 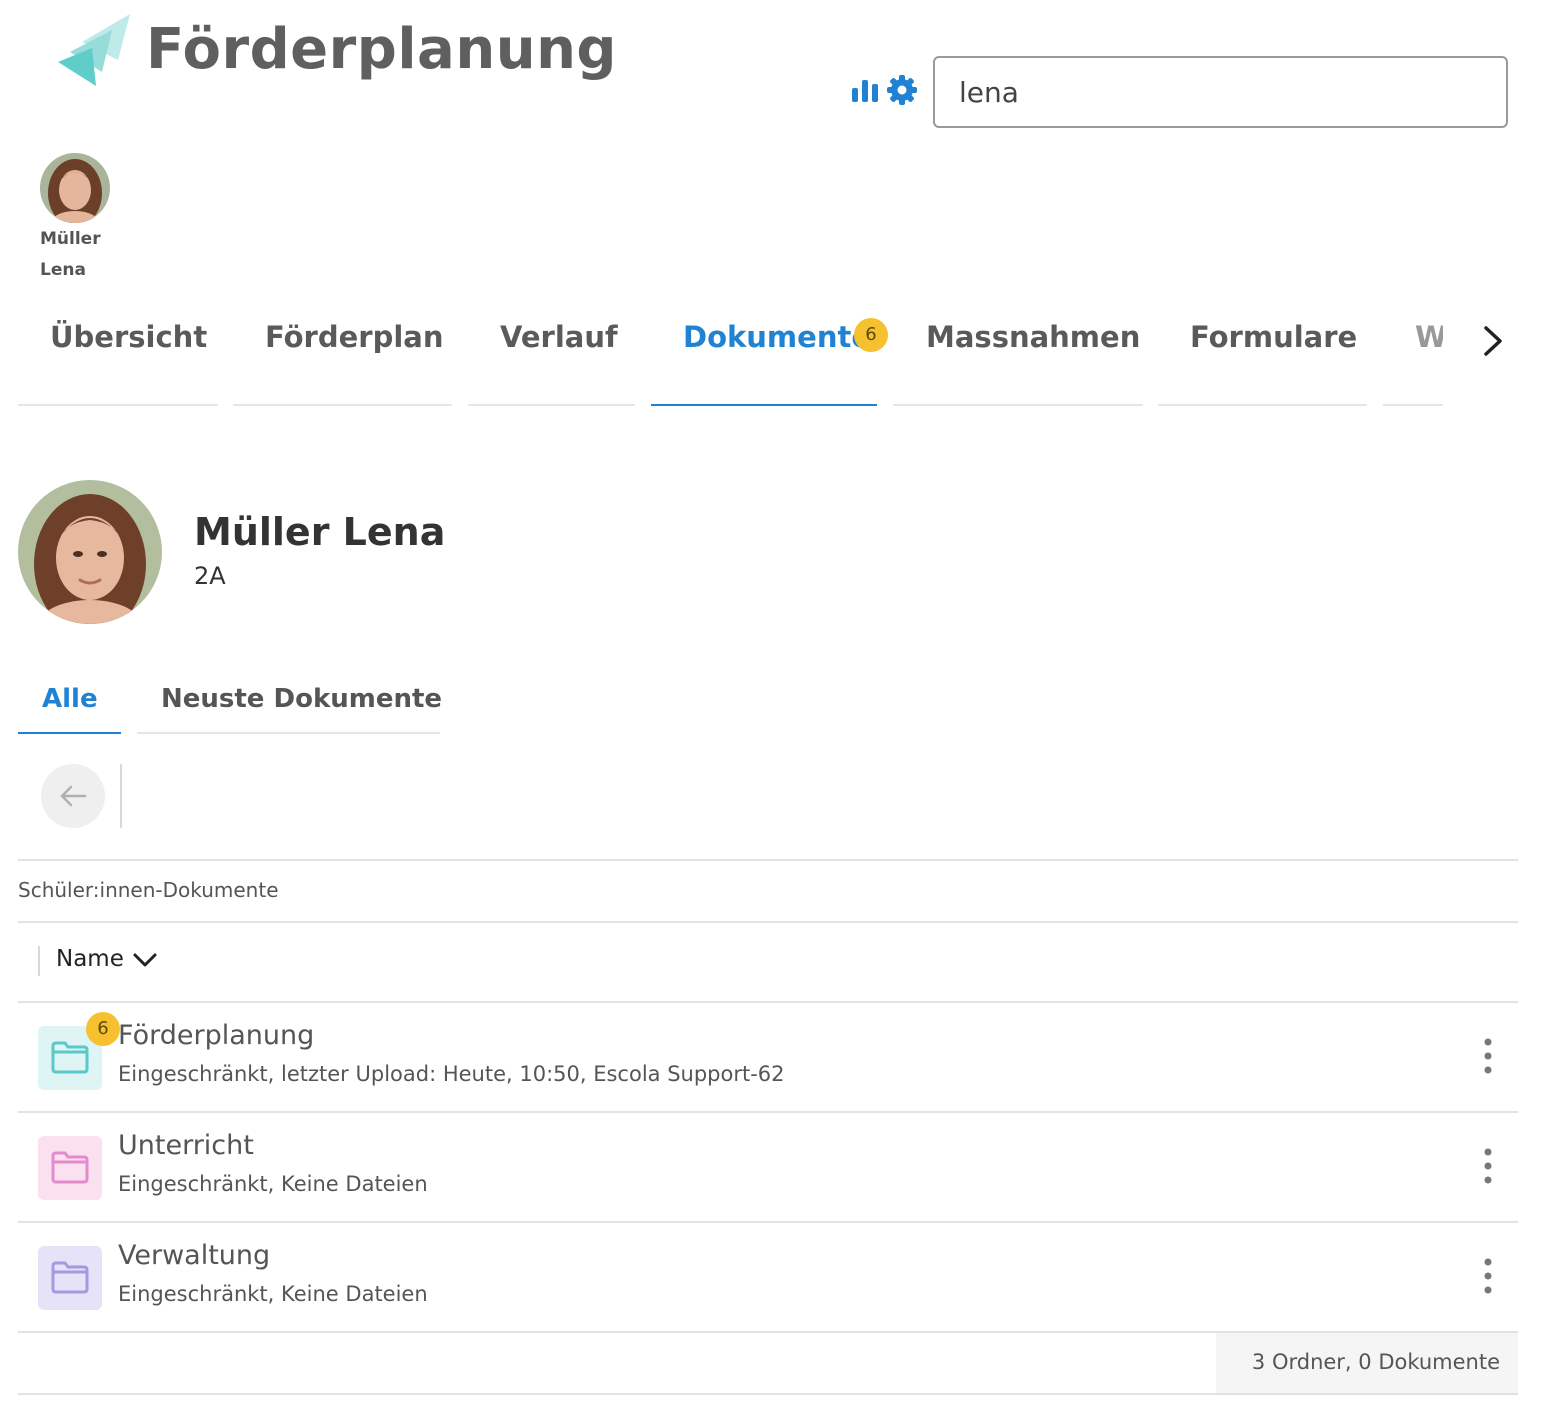 What do you see at coordinates (777, 337) in the screenshot?
I see `tab-label: Dokumente` at bounding box center [777, 337].